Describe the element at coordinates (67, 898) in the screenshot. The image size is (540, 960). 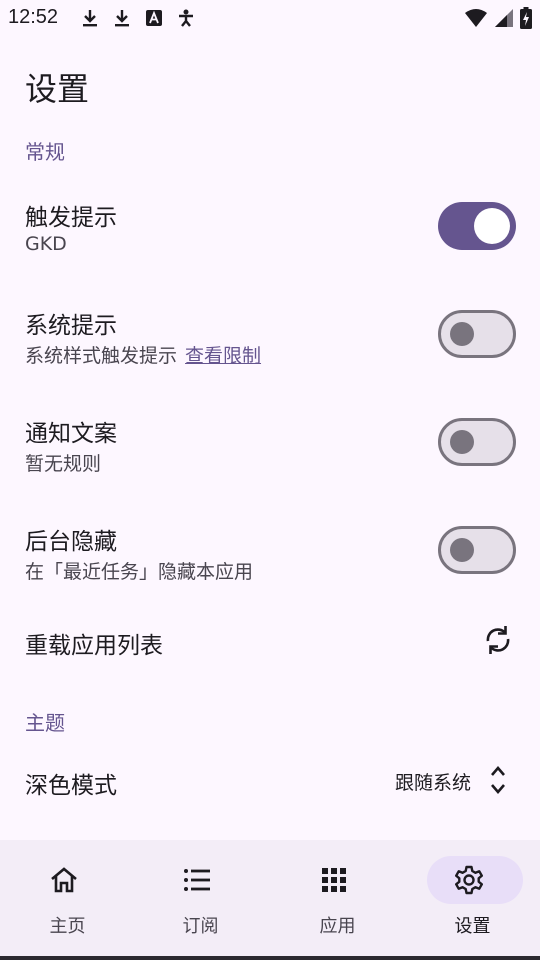
I see `nav-item-home: 主页` at that location.